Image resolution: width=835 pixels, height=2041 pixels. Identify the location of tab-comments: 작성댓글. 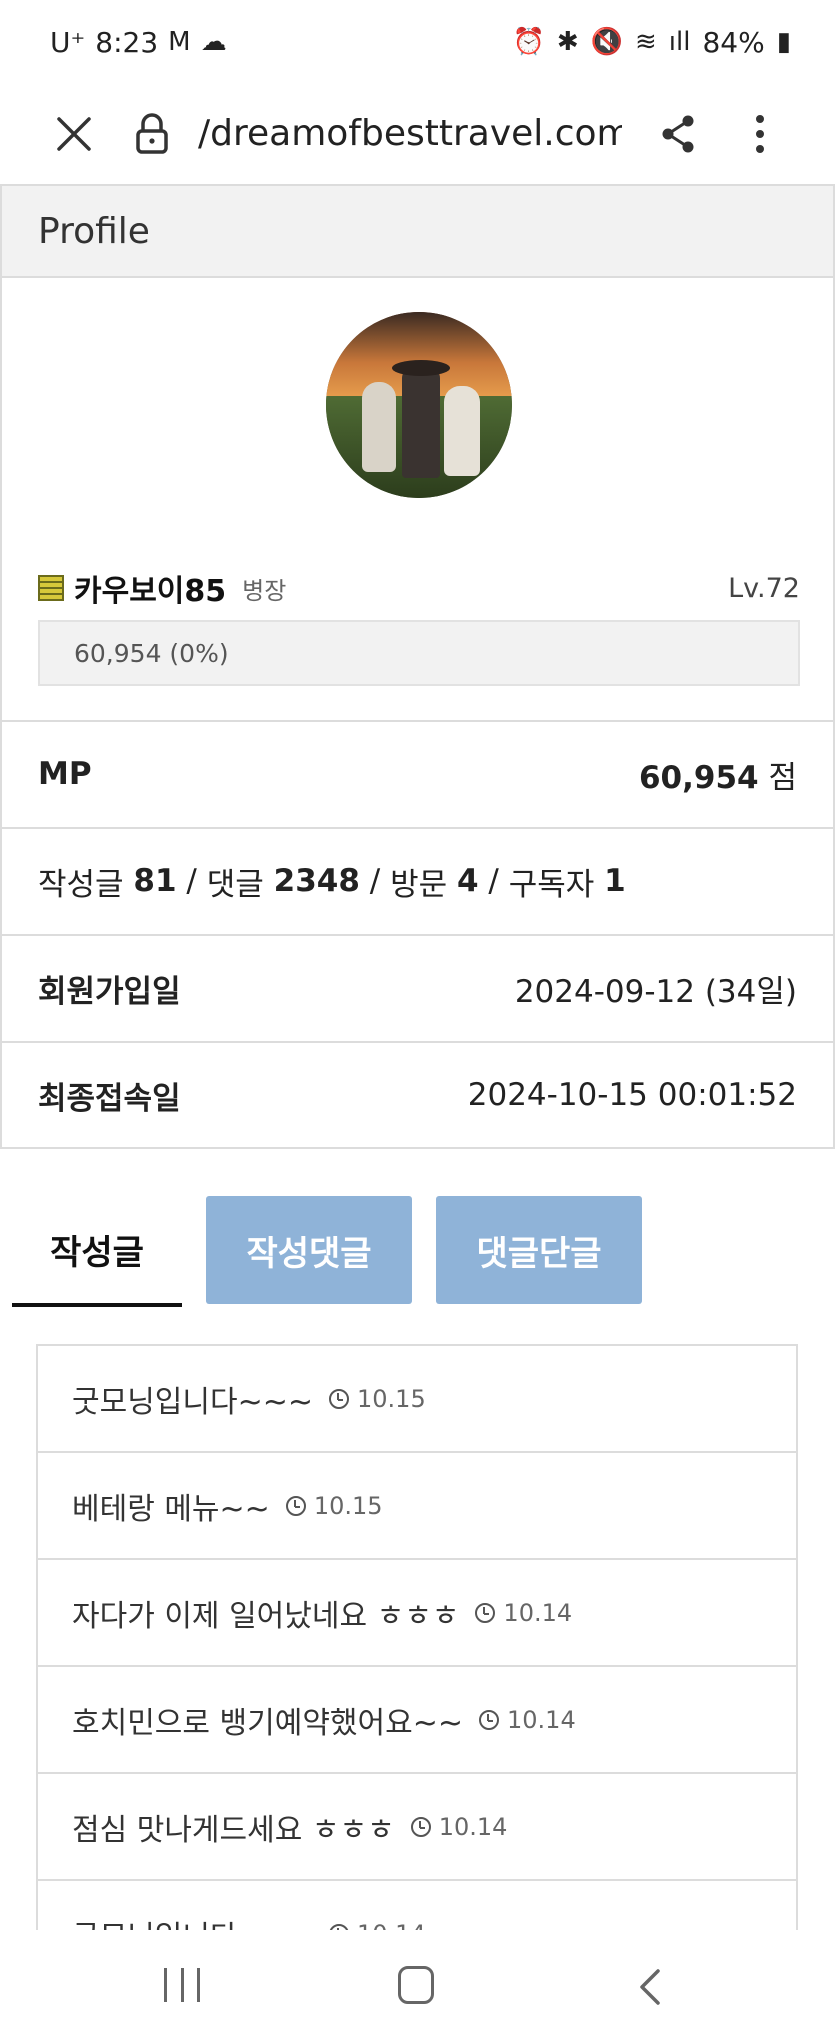
(309, 1250).